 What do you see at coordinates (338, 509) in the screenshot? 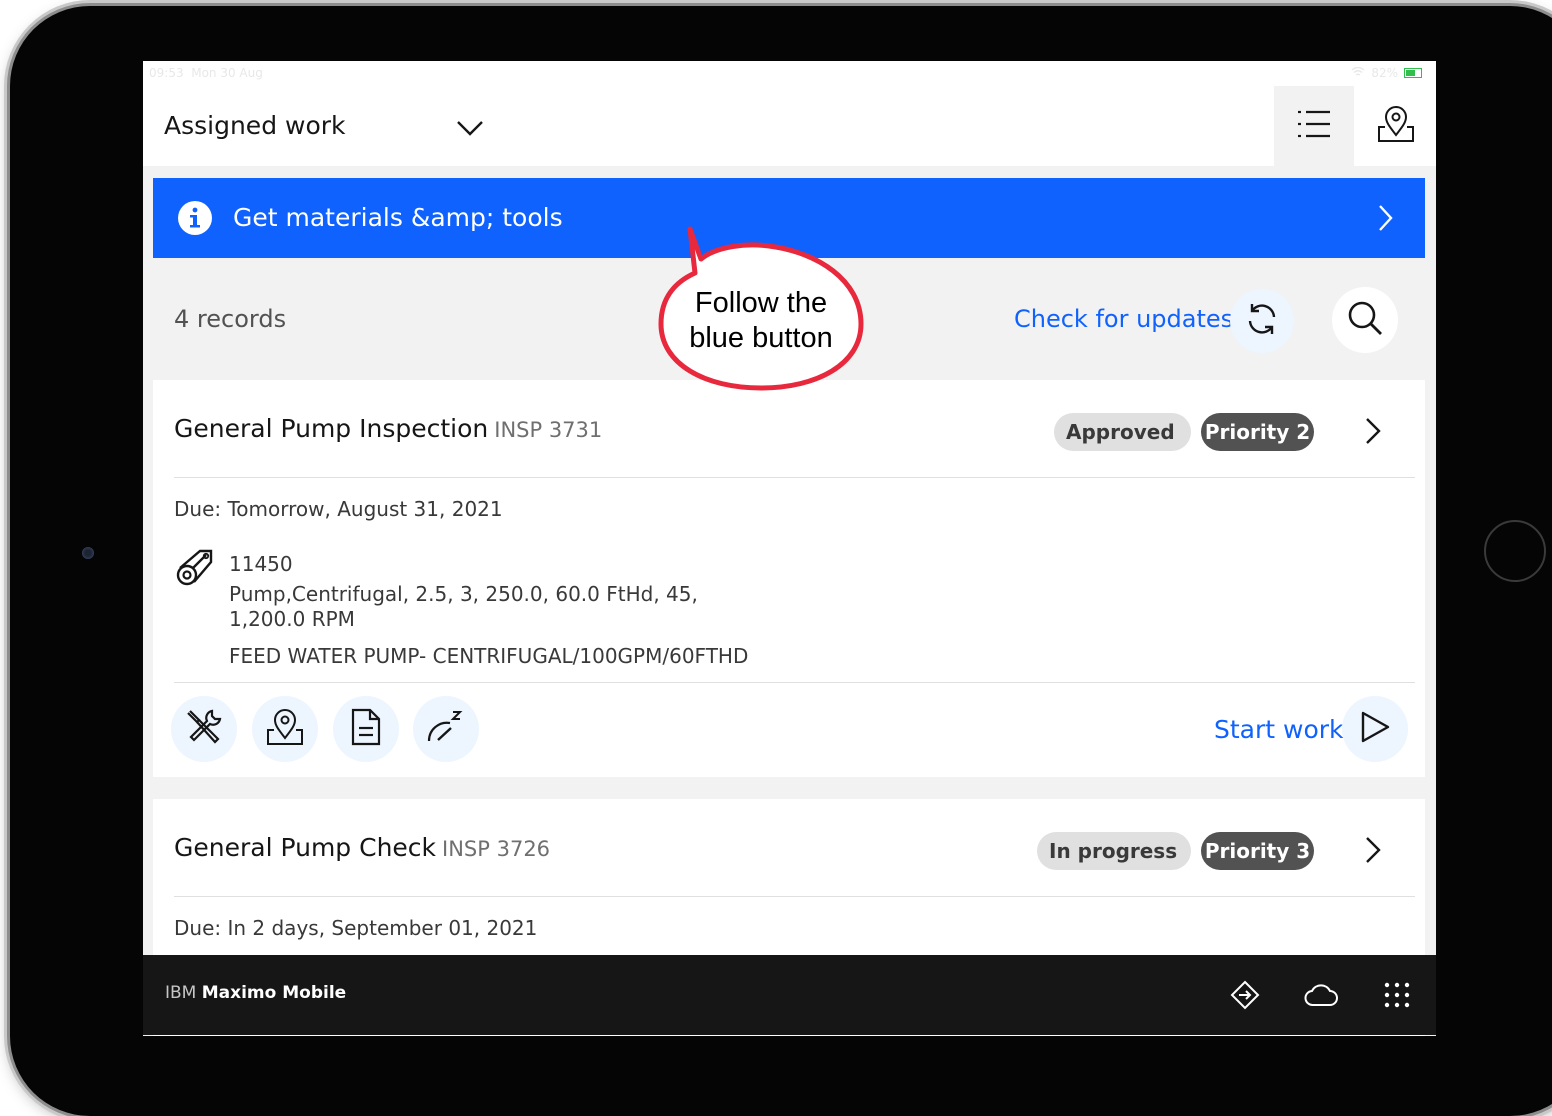
I see `due-date: Due: Tomorrow, August 31, 2021` at bounding box center [338, 509].